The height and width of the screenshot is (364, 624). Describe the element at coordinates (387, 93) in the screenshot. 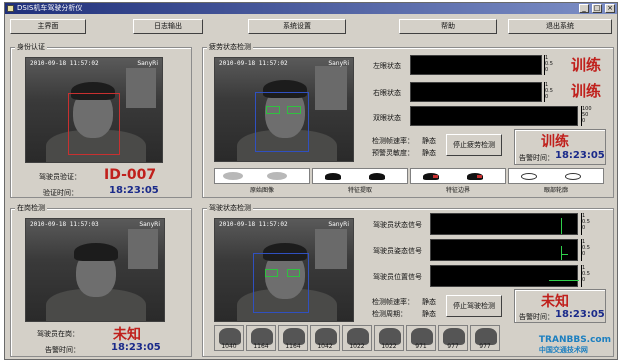

I see `right-eye-label: 右眼状态` at that location.